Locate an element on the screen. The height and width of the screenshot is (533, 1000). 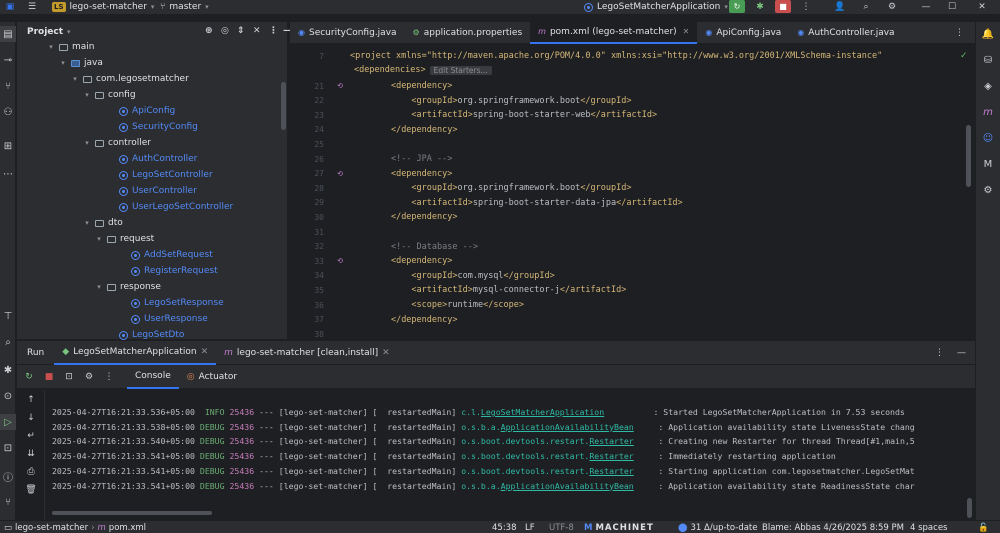
stop-icon: ■ is located at coordinates (49, 377).